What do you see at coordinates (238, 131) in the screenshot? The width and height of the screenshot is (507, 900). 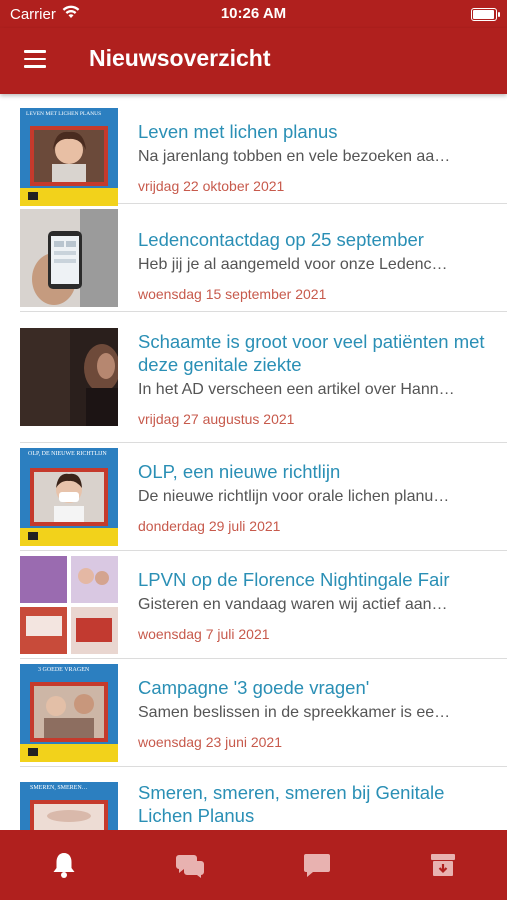 I see `news-title: Leven met lichen planus` at bounding box center [238, 131].